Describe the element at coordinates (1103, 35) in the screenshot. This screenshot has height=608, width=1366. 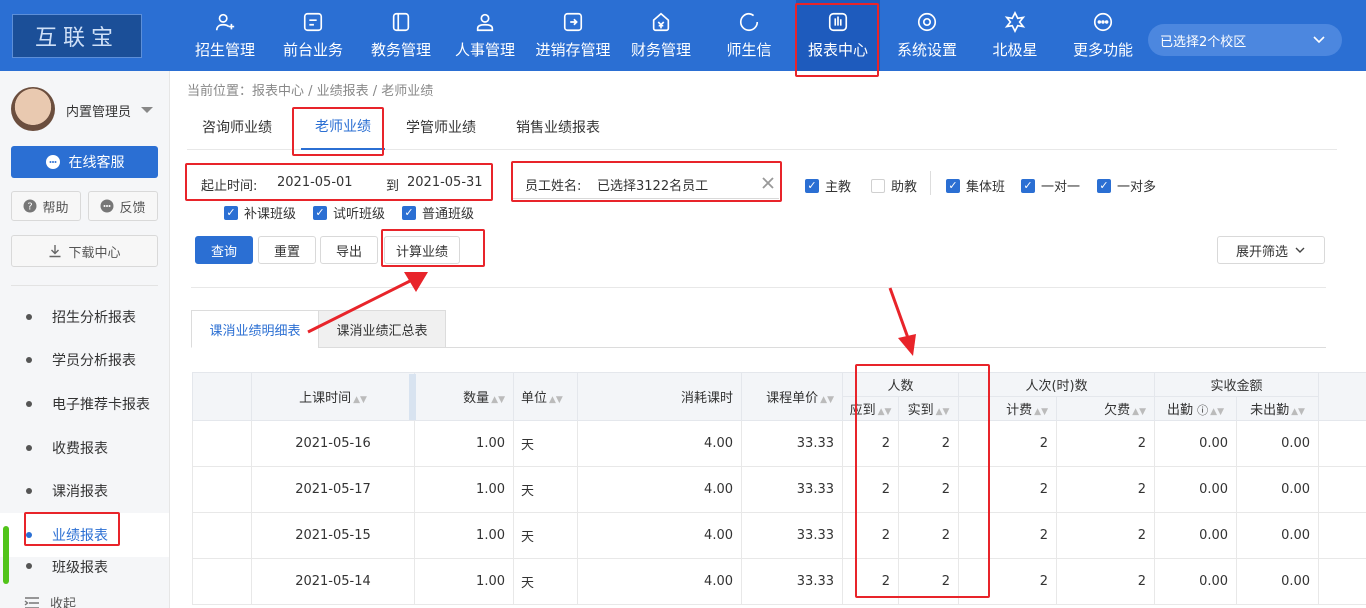
I see `nav-more: 更多功能` at that location.